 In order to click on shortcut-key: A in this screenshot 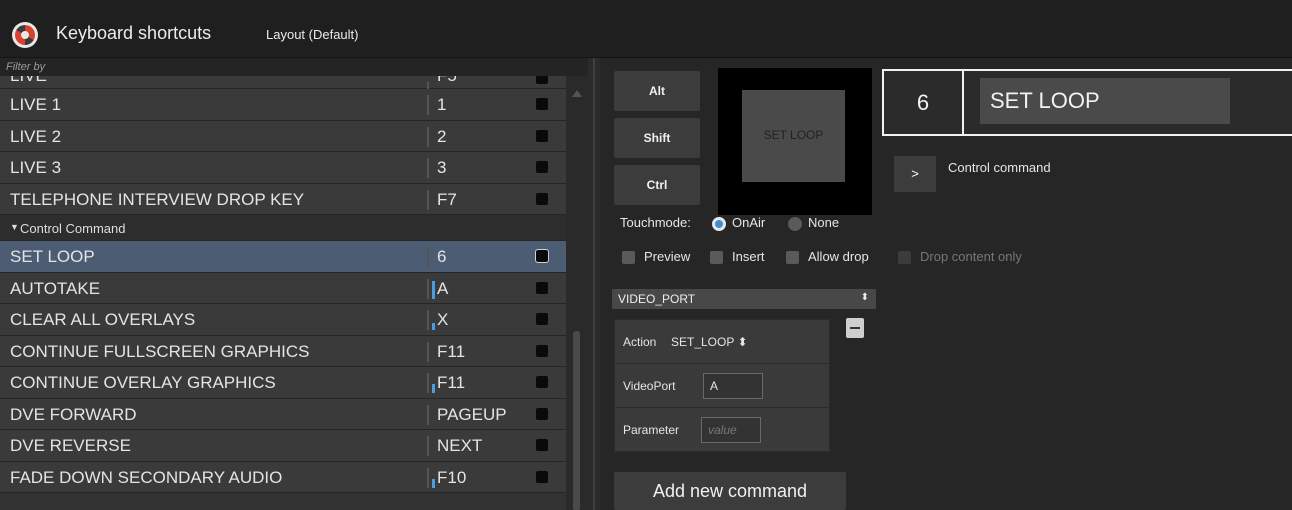, I will do `click(443, 288)`.